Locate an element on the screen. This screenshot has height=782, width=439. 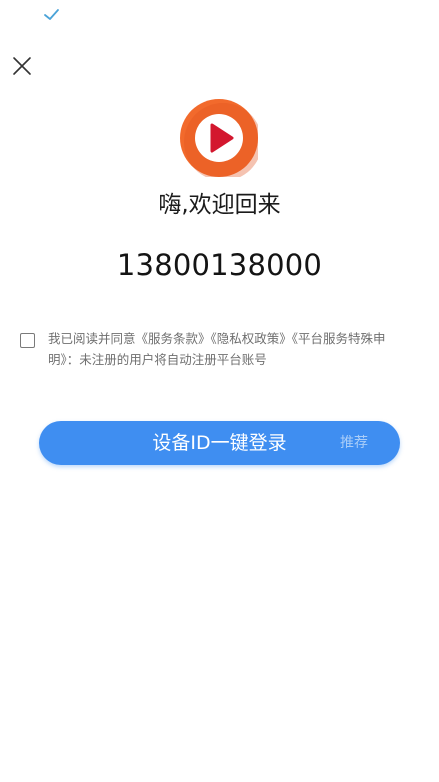
close-button is located at coordinates (22, 66).